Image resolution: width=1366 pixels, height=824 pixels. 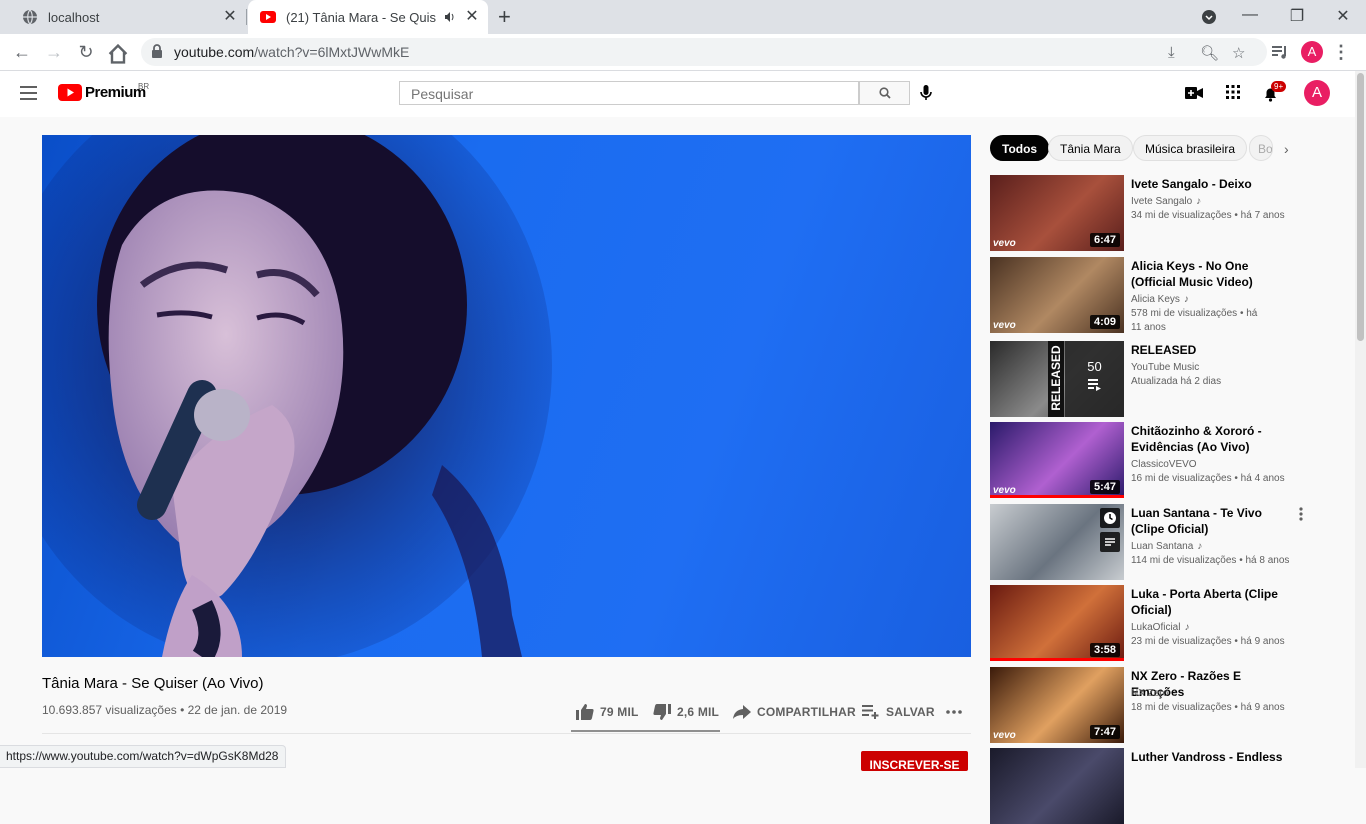 What do you see at coordinates (686, 712) in the screenshot?
I see `dislike-button: 2,6 MIL` at bounding box center [686, 712].